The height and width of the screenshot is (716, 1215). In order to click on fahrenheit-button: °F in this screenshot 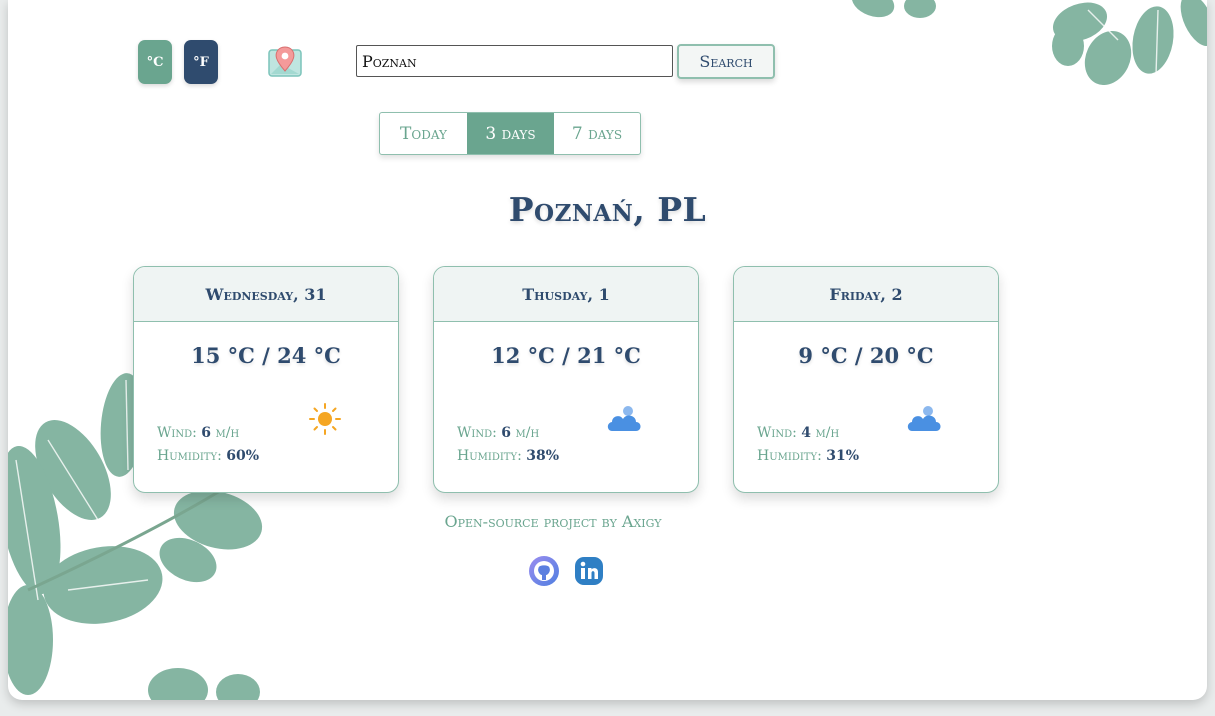, I will do `click(201, 62)`.